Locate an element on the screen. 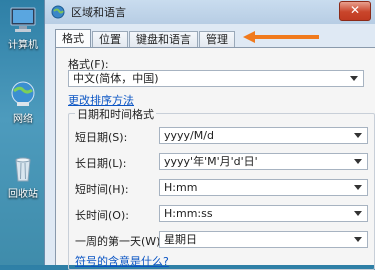 This screenshot has width=375, height=270. desktop-icon-label: 计算机 is located at coordinates (23, 45).